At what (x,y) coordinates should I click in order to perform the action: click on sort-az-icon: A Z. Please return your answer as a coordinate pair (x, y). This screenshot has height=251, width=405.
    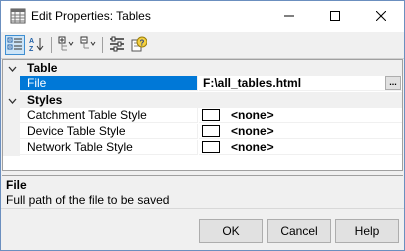
    Looking at the image, I should click on (37, 45).